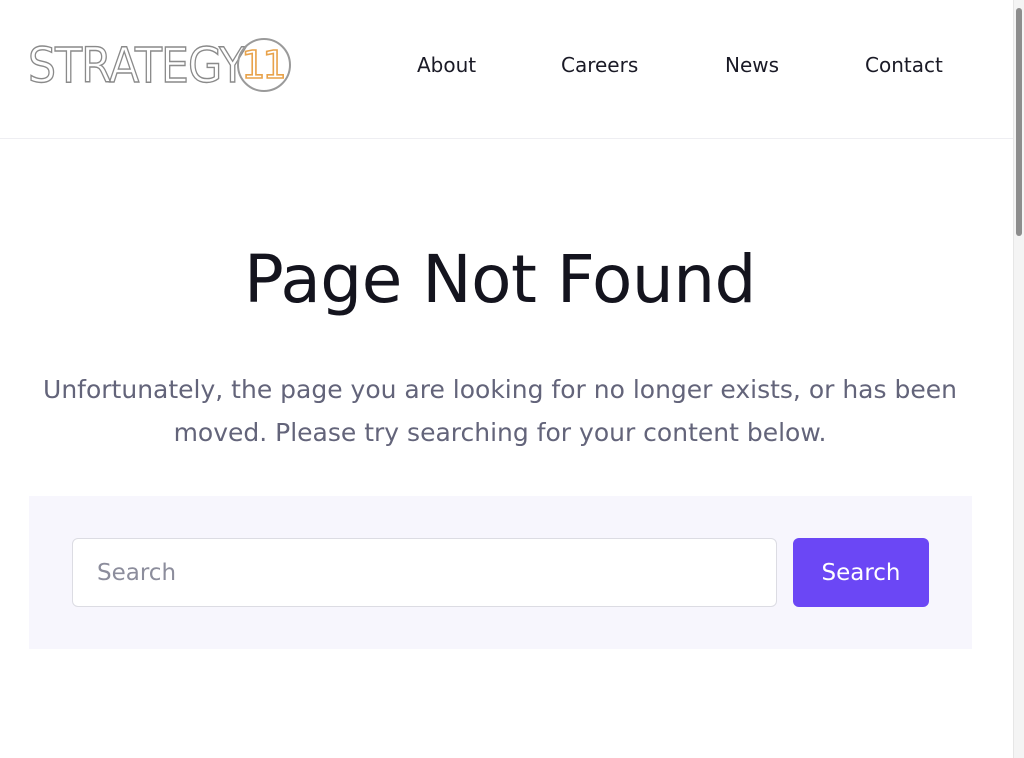 Image resolution: width=1024 pixels, height=758 pixels. What do you see at coordinates (446, 65) in the screenshot?
I see `nav-link-about: About` at bounding box center [446, 65].